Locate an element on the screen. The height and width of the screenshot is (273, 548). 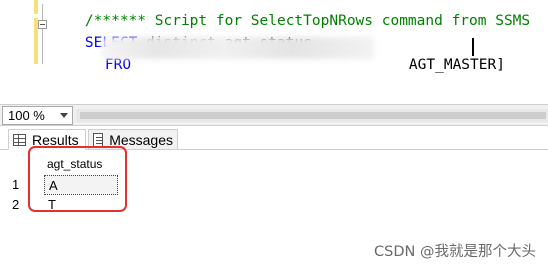
watermark: CSDN @我就是那个大头 is located at coordinates (455, 252).